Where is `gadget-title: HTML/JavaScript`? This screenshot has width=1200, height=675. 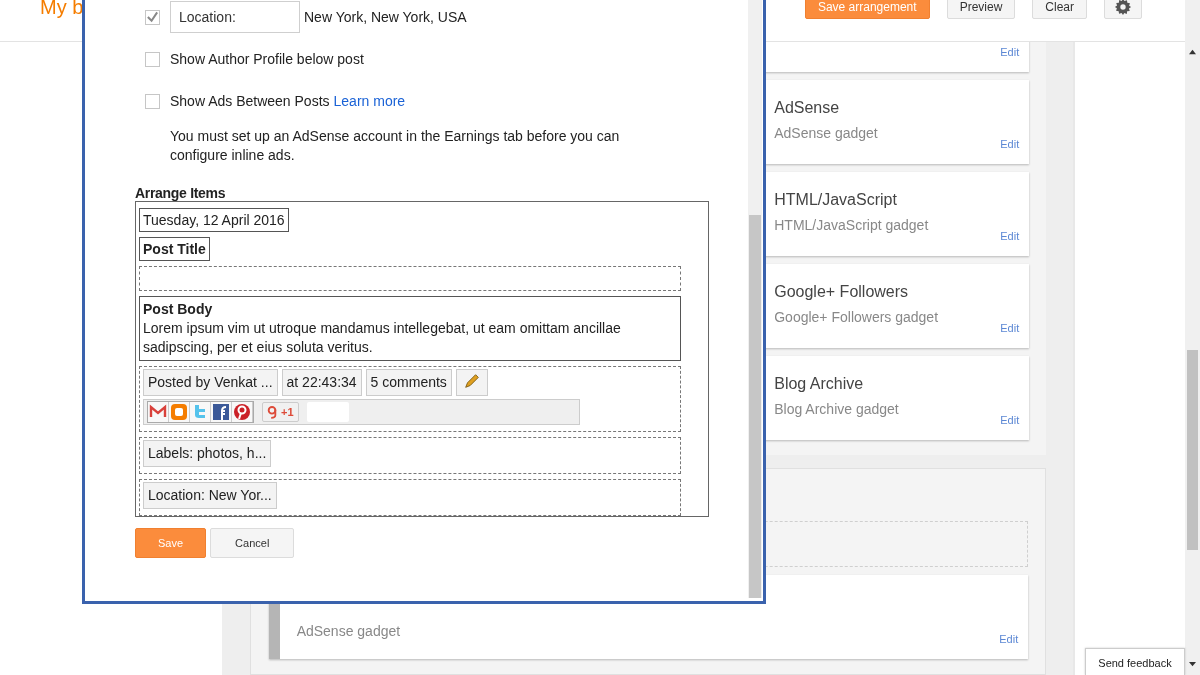 gadget-title: HTML/JavaScript is located at coordinates (836, 200).